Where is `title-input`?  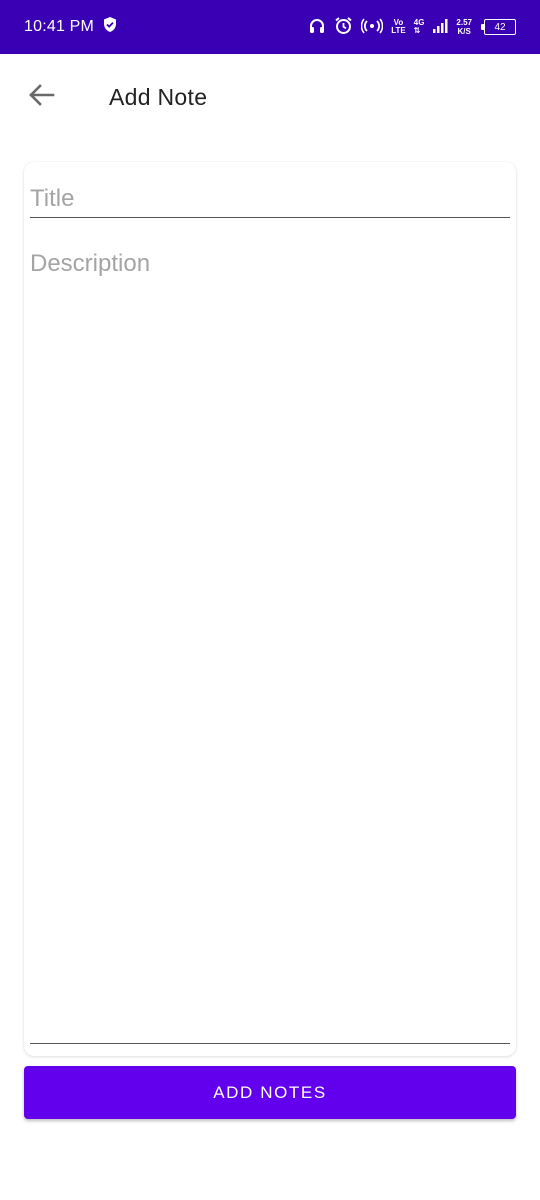 title-input is located at coordinates (270, 198).